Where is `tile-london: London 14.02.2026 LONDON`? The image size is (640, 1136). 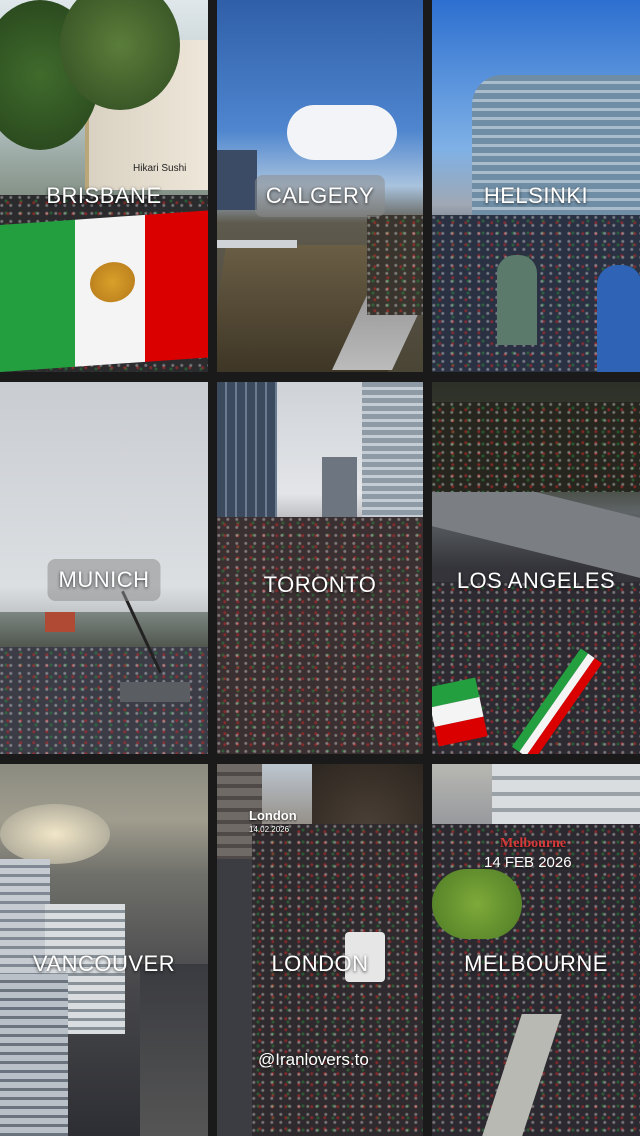
tile-london: London 14.02.2026 LONDON is located at coordinates (320, 950).